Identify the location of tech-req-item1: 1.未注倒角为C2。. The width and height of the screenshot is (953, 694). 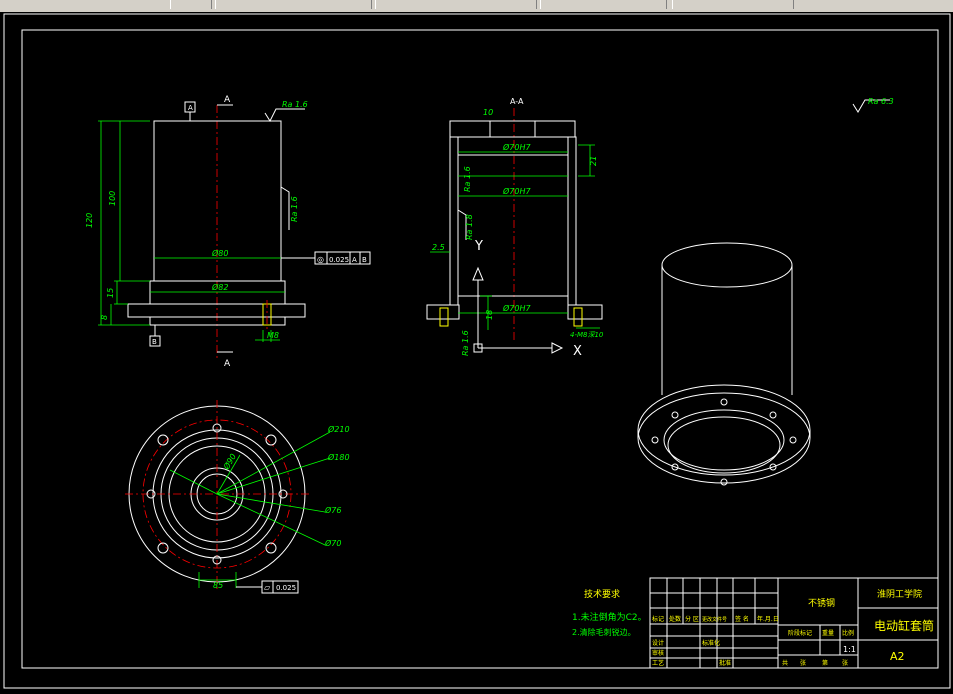
(609, 617).